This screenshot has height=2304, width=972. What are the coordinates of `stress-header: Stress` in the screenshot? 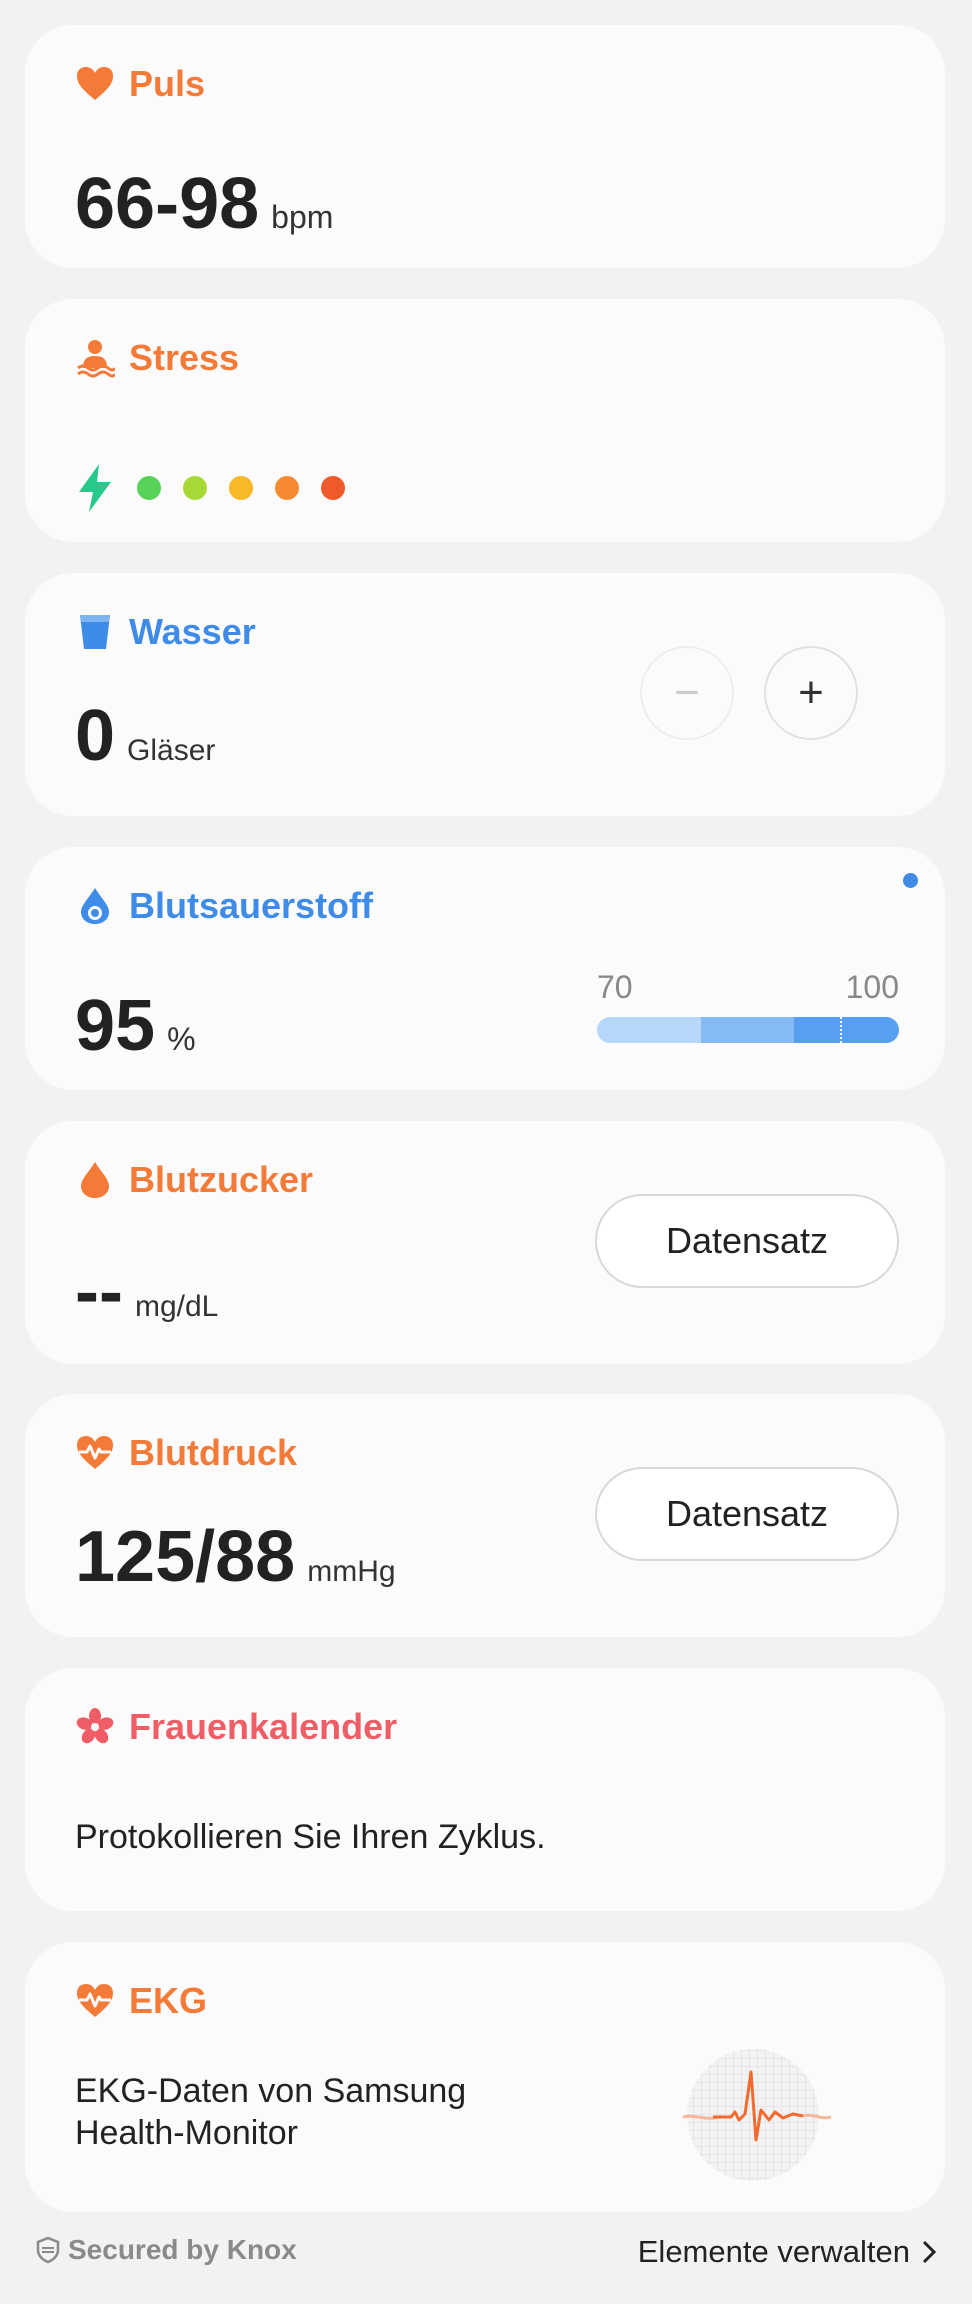 It's located at (157, 358).